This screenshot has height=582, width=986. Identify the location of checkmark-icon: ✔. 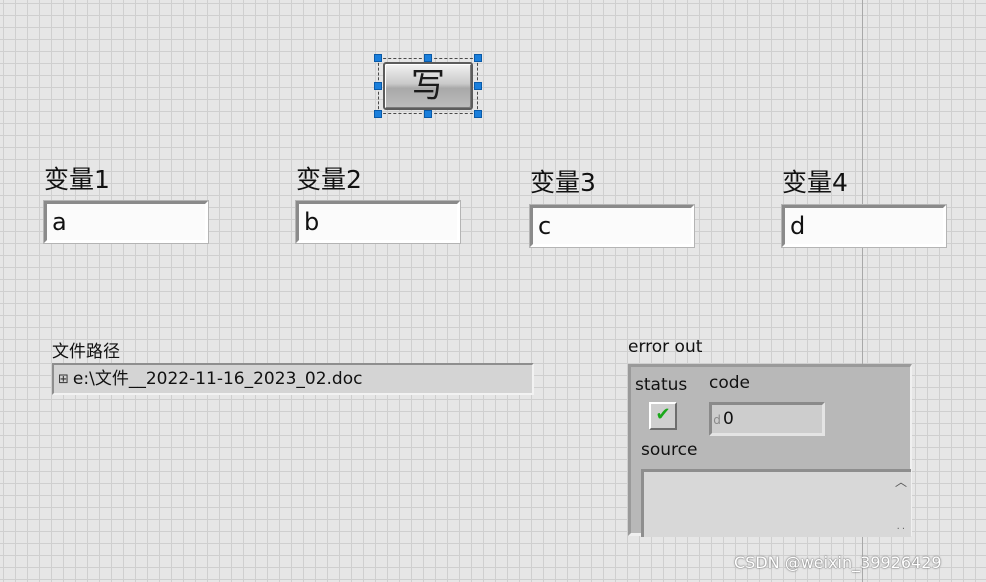
(663, 414).